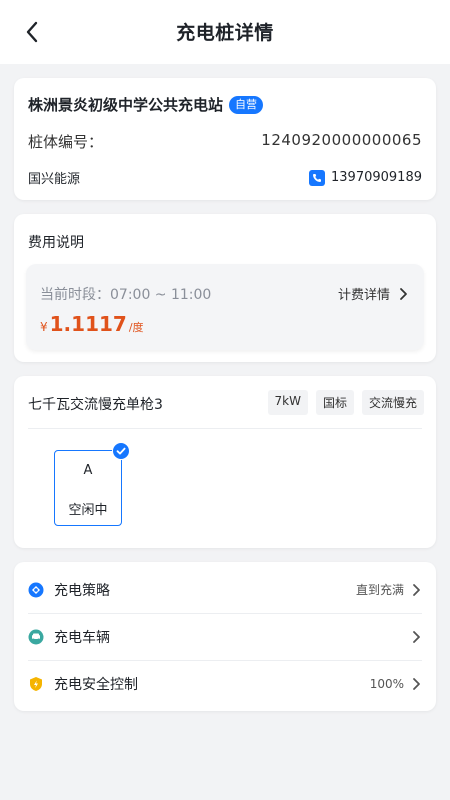 The image size is (450, 800). I want to click on fee-detail-label: 计费详情, so click(363, 295).